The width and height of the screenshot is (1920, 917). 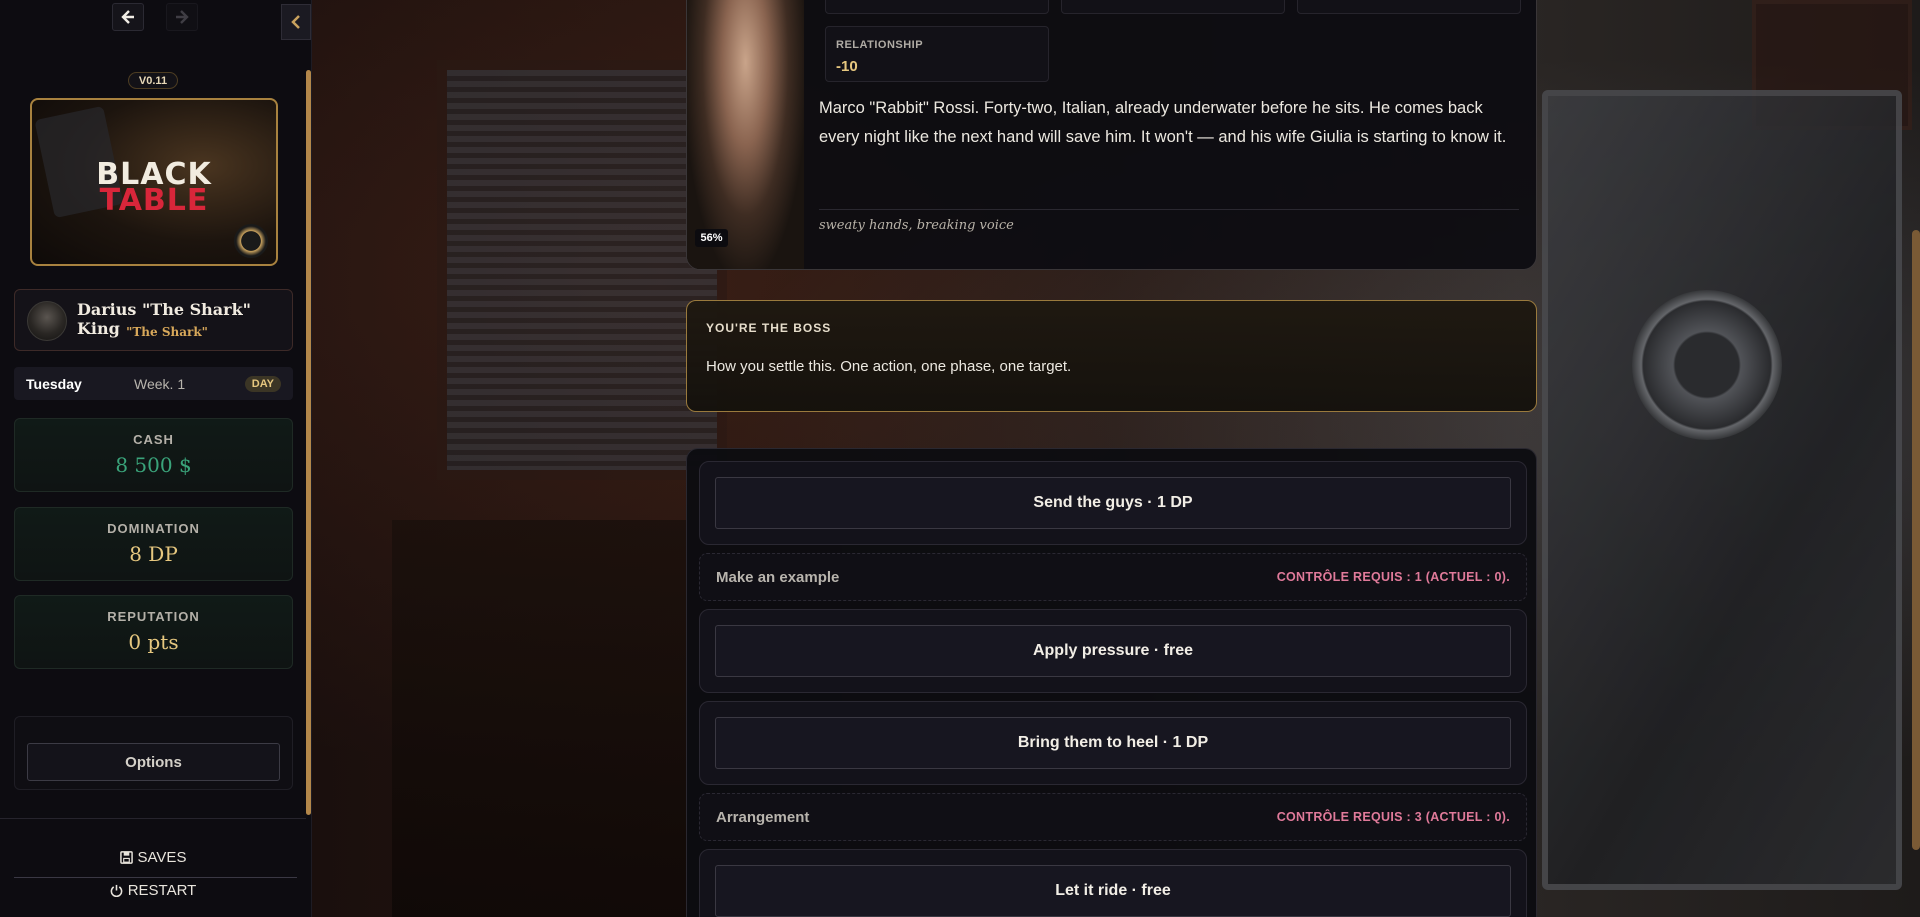 What do you see at coordinates (251, 241) in the screenshot?
I see `poker-chip-graphic` at bounding box center [251, 241].